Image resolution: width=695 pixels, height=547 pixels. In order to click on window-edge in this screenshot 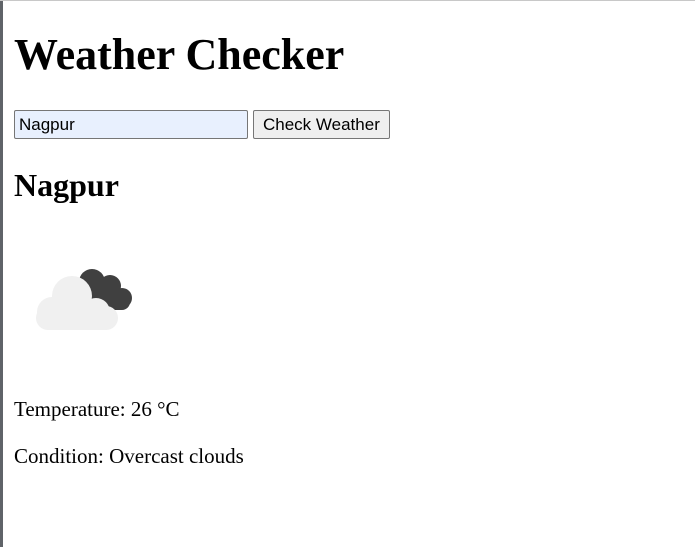, I will do `click(1, 273)`.